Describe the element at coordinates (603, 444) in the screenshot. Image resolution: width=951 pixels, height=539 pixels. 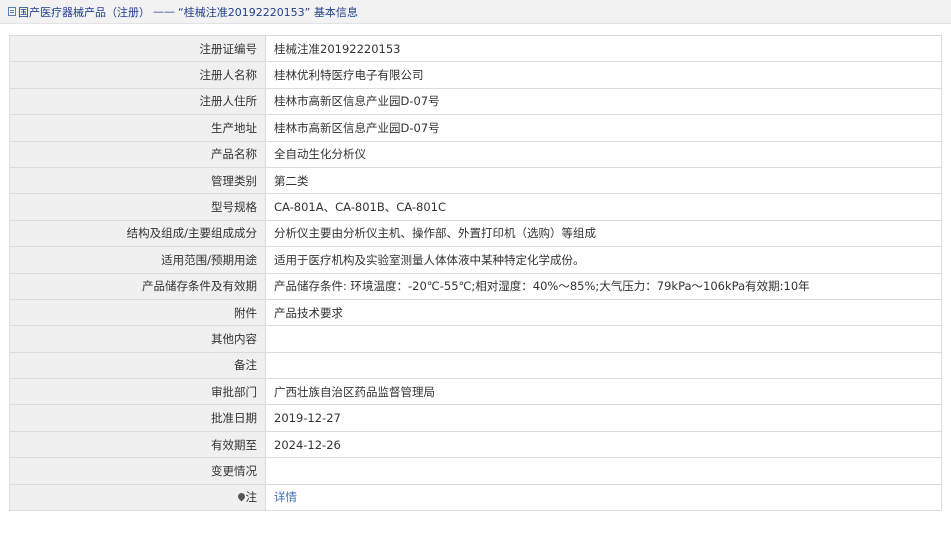
I see `field-value: 2024-12-26` at that location.